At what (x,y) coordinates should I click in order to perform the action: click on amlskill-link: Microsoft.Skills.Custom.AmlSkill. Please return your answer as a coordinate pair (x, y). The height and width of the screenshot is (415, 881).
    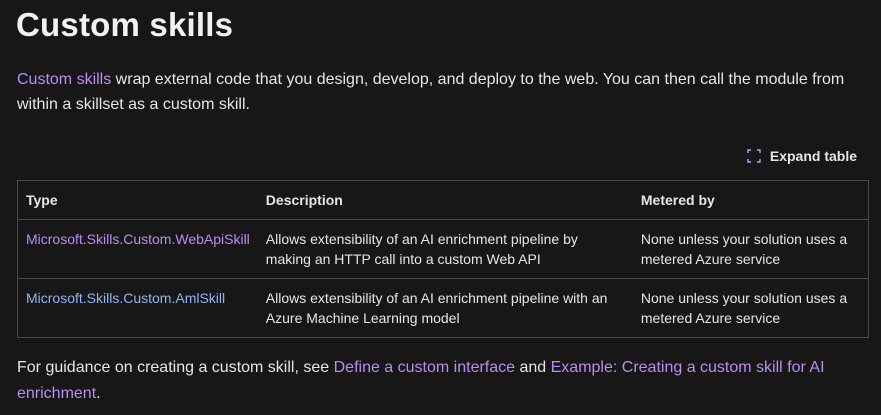
    Looking at the image, I should click on (125, 298).